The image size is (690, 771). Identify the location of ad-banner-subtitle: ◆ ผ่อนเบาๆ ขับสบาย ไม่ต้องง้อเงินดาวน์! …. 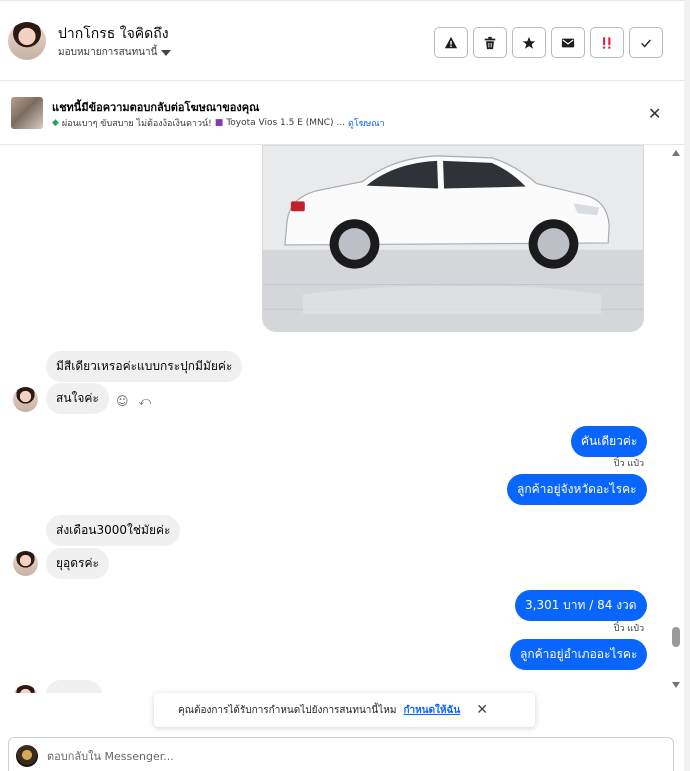
(218, 123).